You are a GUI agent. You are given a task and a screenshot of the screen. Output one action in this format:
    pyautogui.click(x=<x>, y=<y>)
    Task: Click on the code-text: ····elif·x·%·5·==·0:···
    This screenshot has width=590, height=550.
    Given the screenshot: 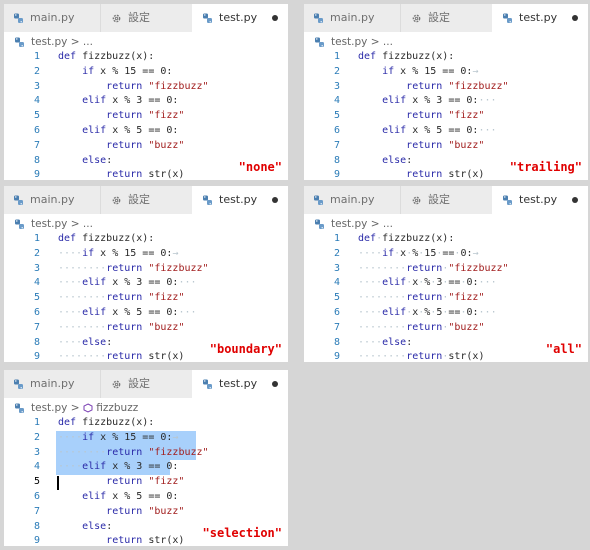 What is the action you would take?
    pyautogui.click(x=427, y=312)
    